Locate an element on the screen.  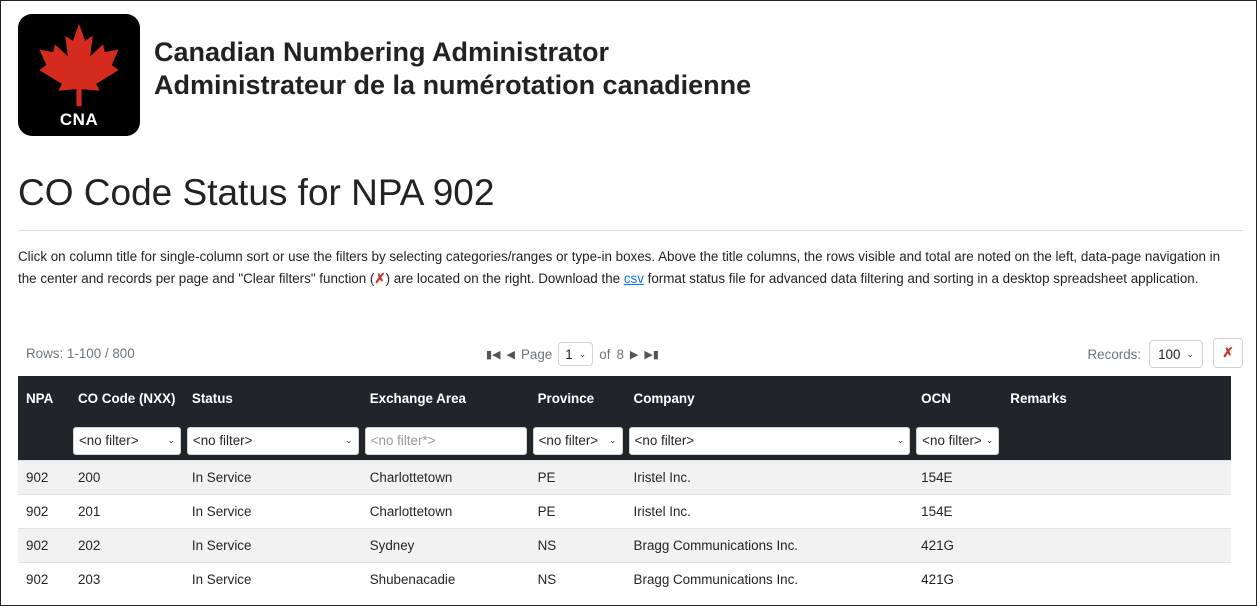
ocn-filter-select: <no filter> ⌄ is located at coordinates (958, 440).